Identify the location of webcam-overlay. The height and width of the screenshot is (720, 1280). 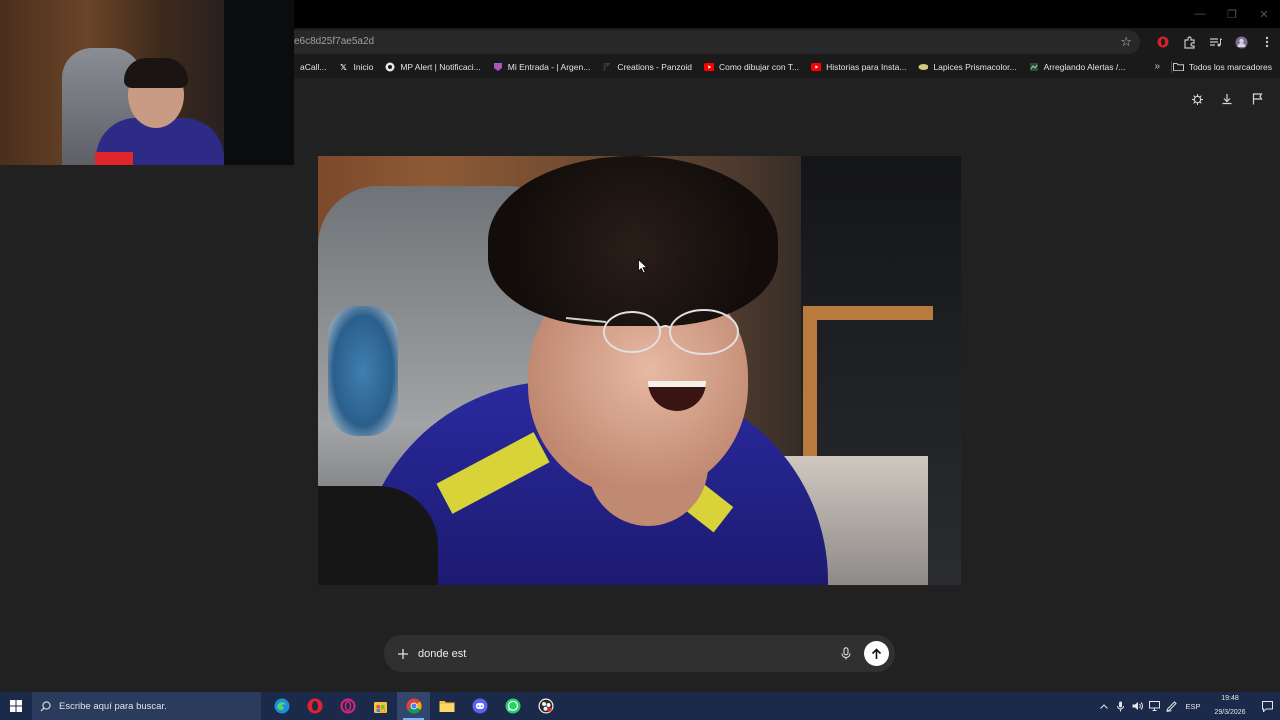
(147, 82).